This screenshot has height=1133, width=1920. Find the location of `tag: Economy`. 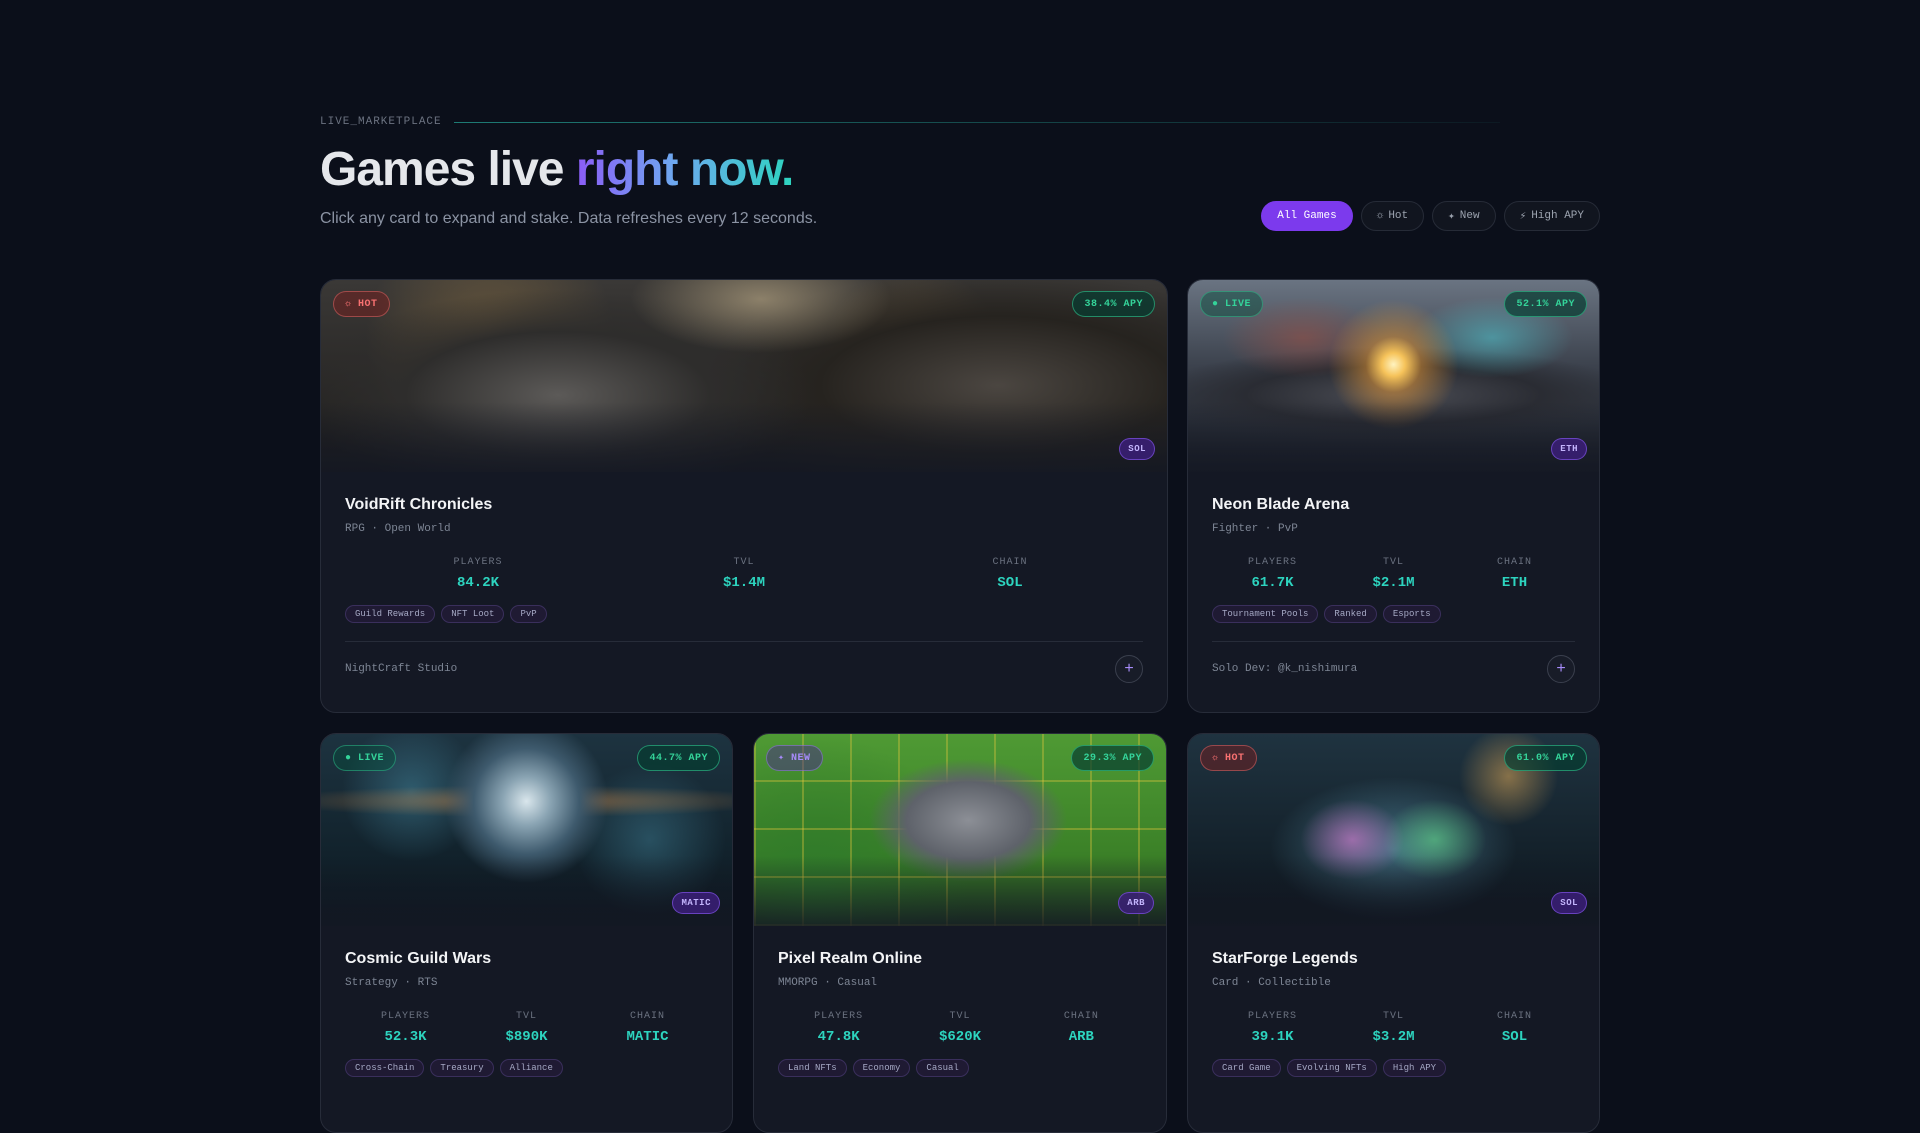

tag: Economy is located at coordinates (881, 1068).